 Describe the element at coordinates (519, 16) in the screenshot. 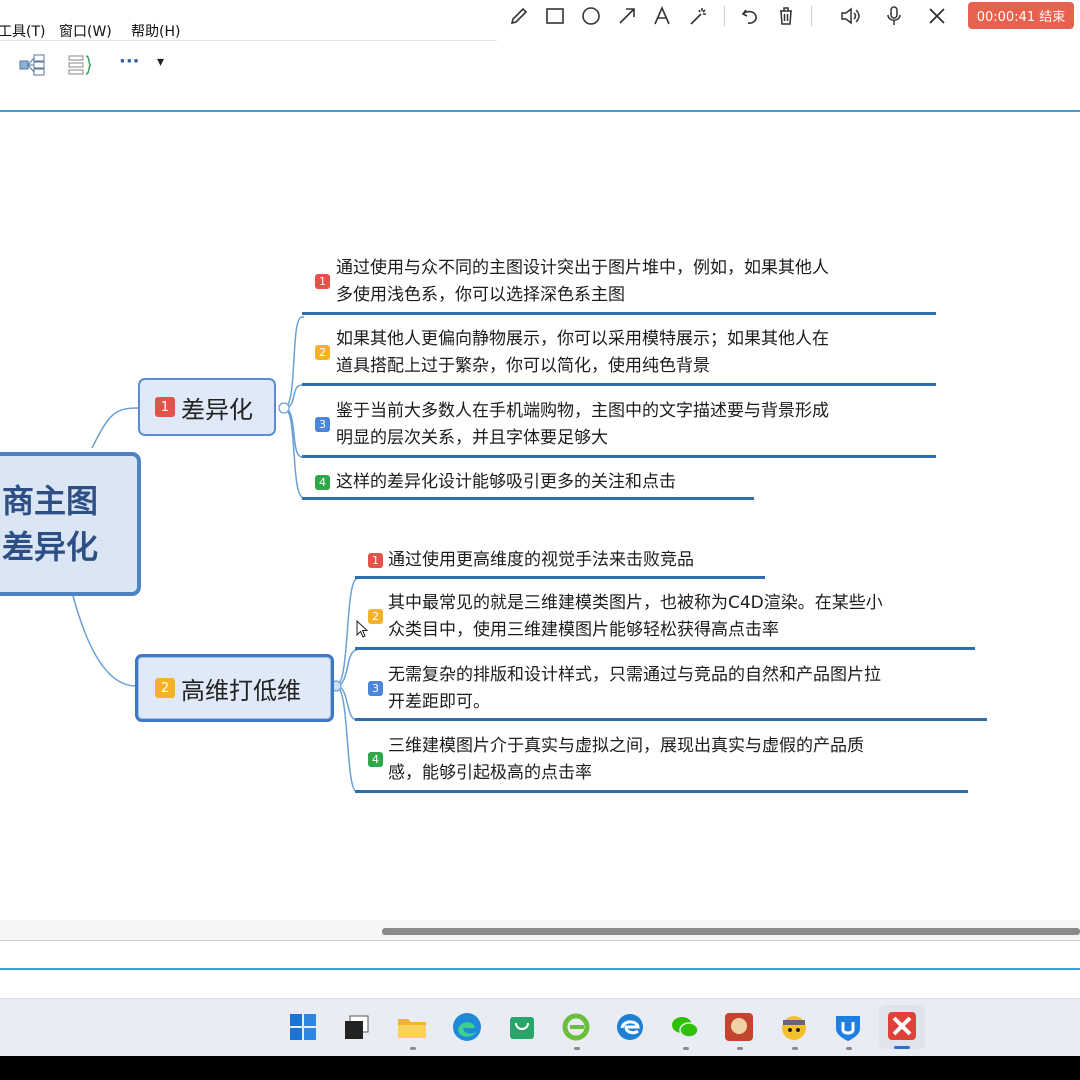

I see `pencil-icon` at that location.